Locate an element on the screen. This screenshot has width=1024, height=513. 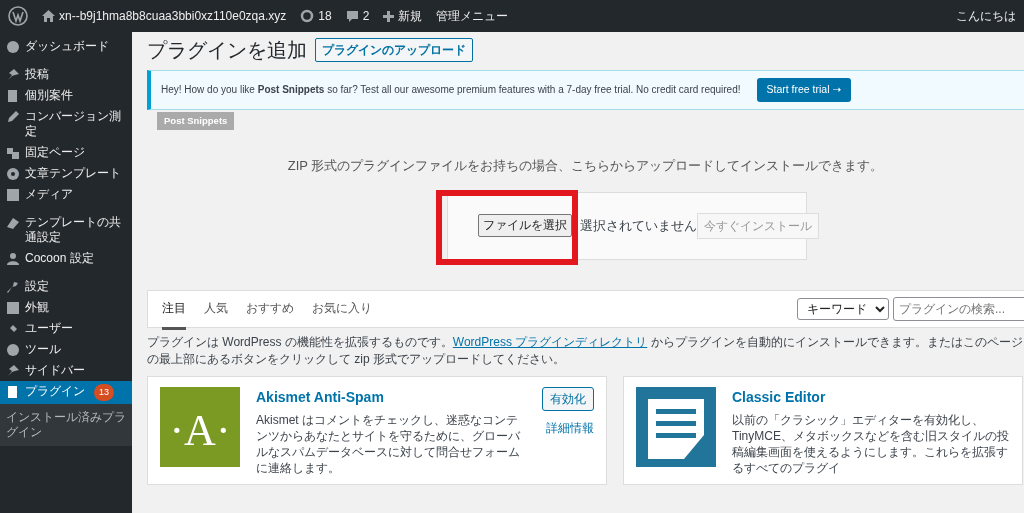
filter-tab: 人気 is located at coordinates (216, 308).